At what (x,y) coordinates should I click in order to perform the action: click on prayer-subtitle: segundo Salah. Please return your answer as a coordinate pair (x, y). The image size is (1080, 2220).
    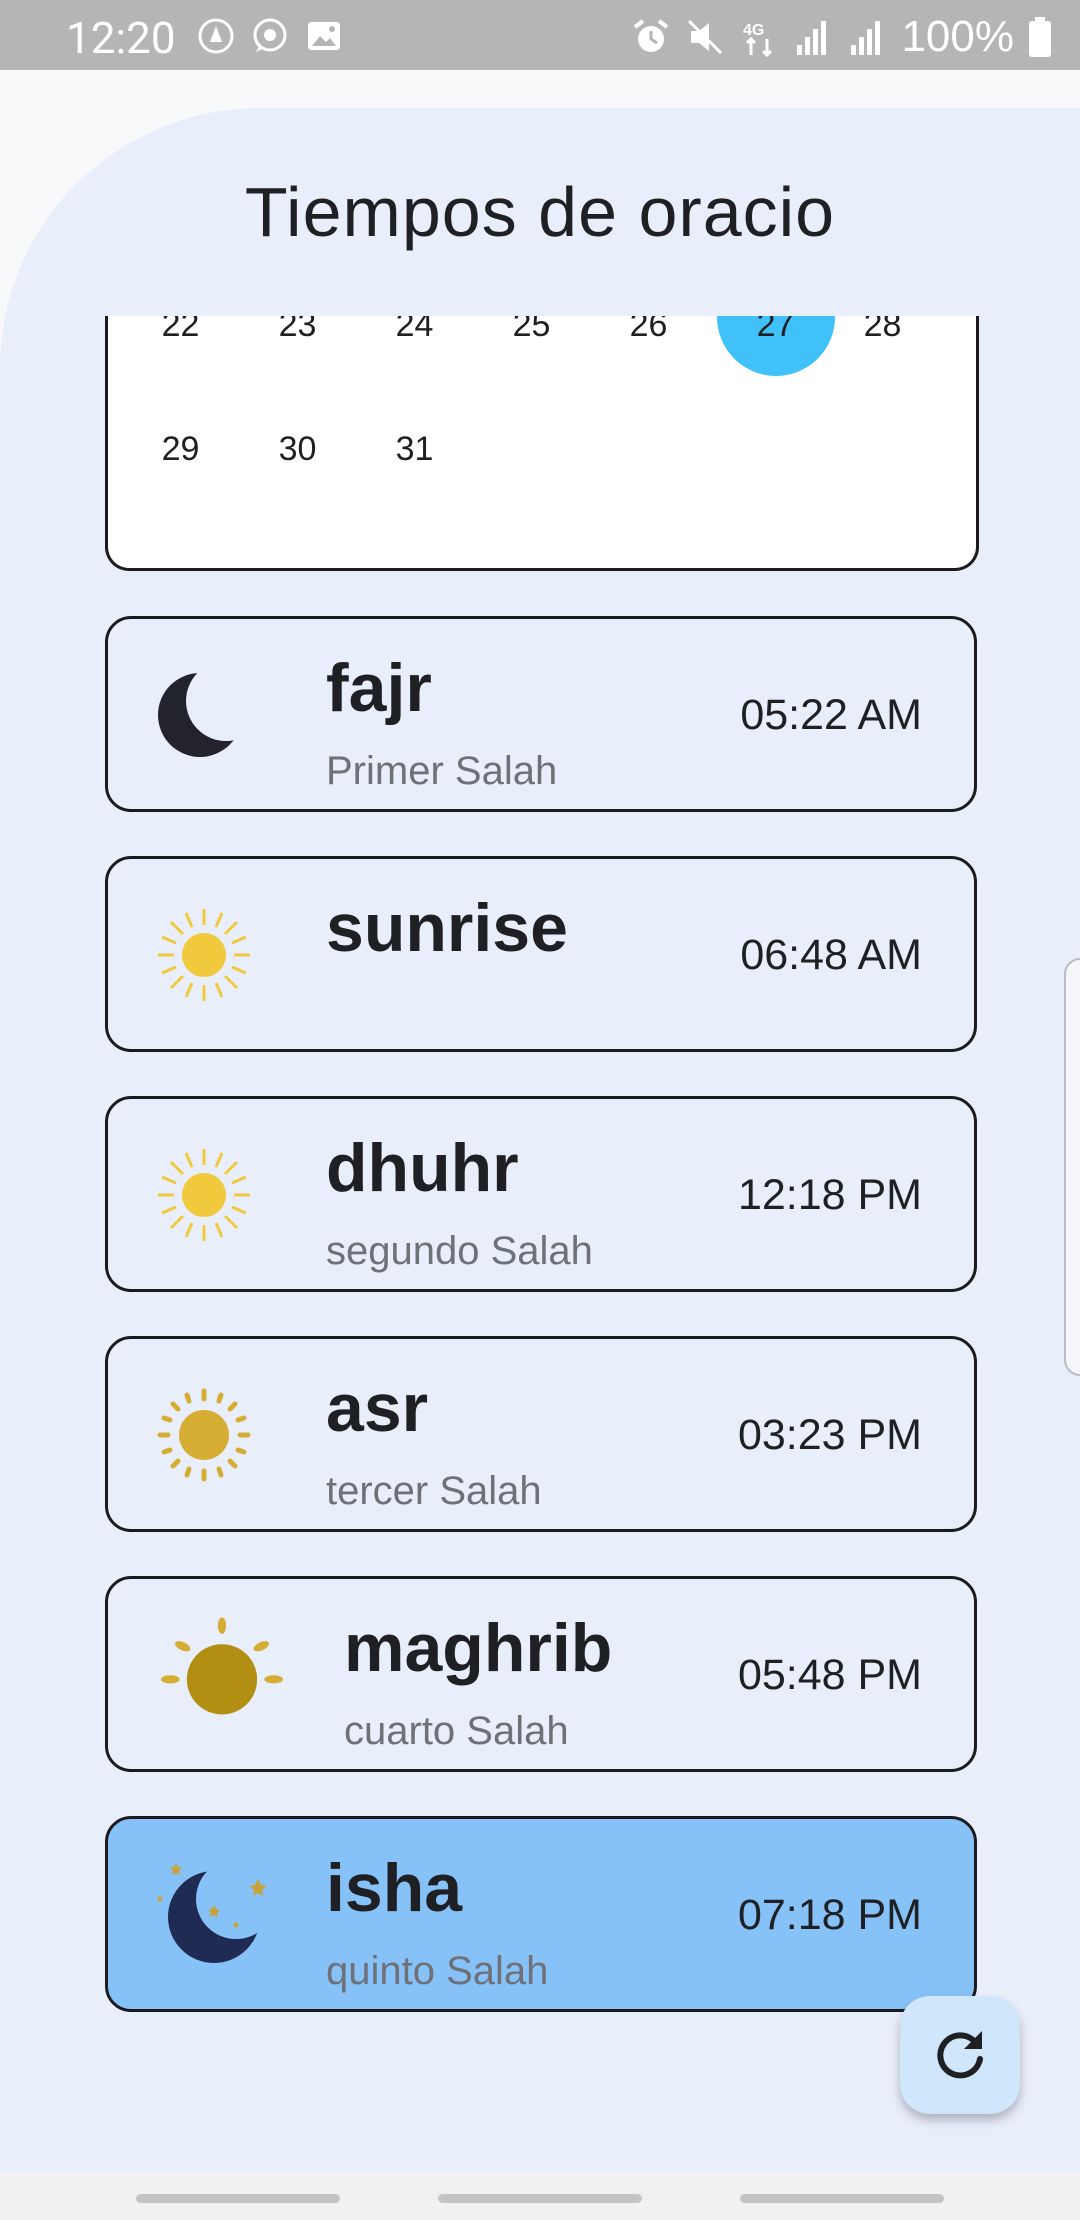
    Looking at the image, I should click on (459, 1251).